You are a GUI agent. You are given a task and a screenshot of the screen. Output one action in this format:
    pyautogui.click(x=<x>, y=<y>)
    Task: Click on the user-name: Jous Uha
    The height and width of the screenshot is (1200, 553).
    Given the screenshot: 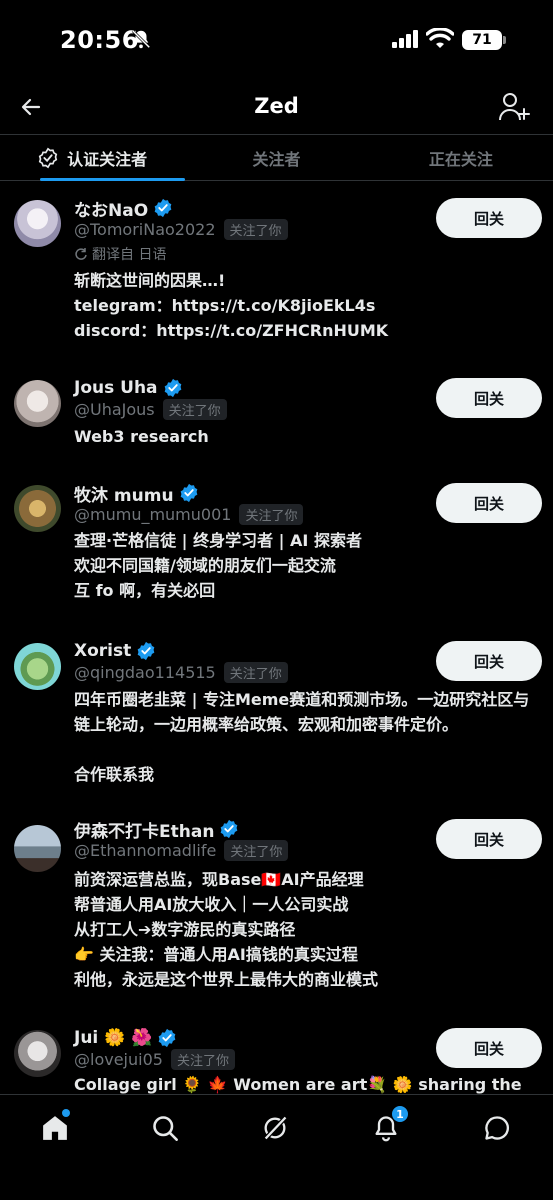 What is the action you would take?
    pyautogui.click(x=116, y=388)
    